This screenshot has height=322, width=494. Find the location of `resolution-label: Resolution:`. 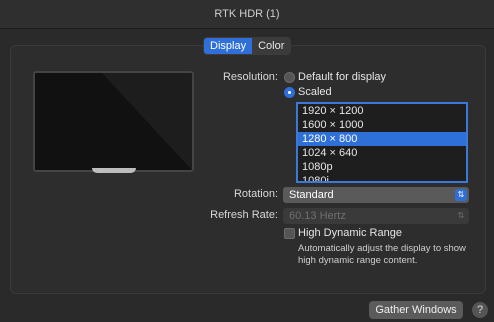

resolution-label: Resolution: is located at coordinates (250, 77).